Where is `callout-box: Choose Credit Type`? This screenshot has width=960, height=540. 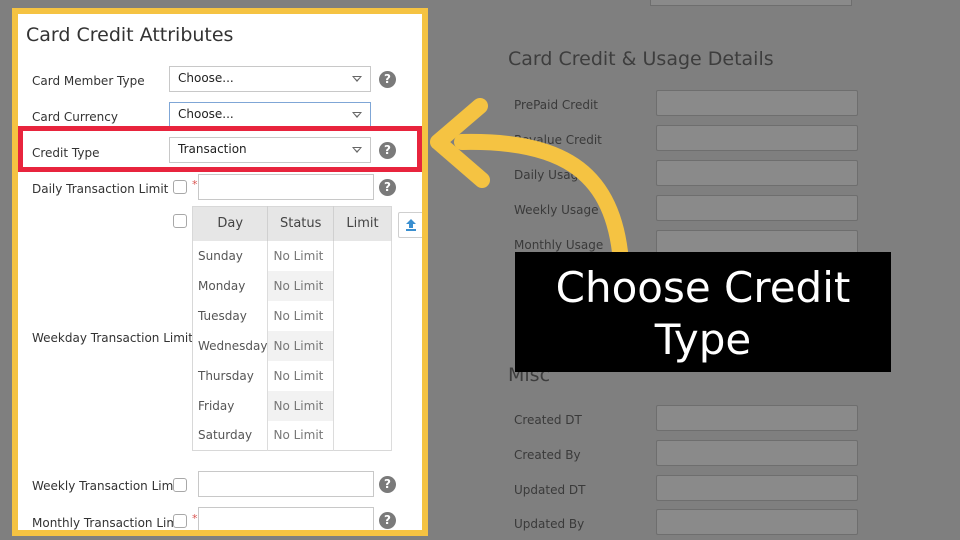
callout-box: Choose Credit Type is located at coordinates (703, 312).